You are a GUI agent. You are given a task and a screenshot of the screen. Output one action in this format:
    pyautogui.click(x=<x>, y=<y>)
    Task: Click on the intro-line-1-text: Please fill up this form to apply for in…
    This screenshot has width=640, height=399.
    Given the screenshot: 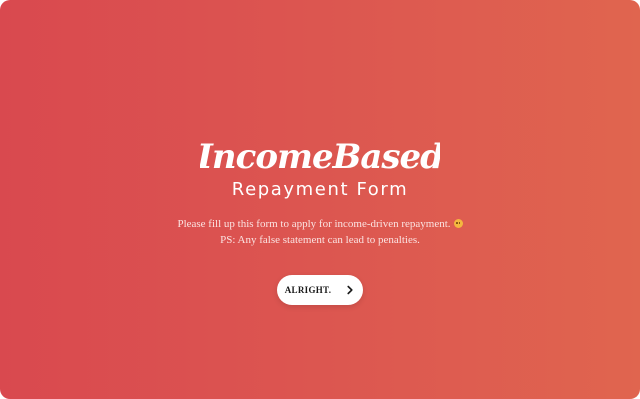 What is the action you would take?
    pyautogui.click(x=314, y=224)
    